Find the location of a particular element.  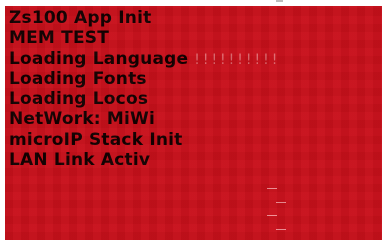

boot-line-text: NetWork: MiWi is located at coordinates (82, 119).